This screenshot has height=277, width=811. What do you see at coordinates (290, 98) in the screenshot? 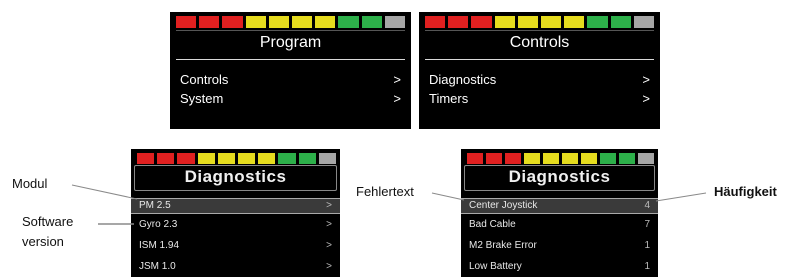
I see `menu-item-system: System >` at bounding box center [290, 98].